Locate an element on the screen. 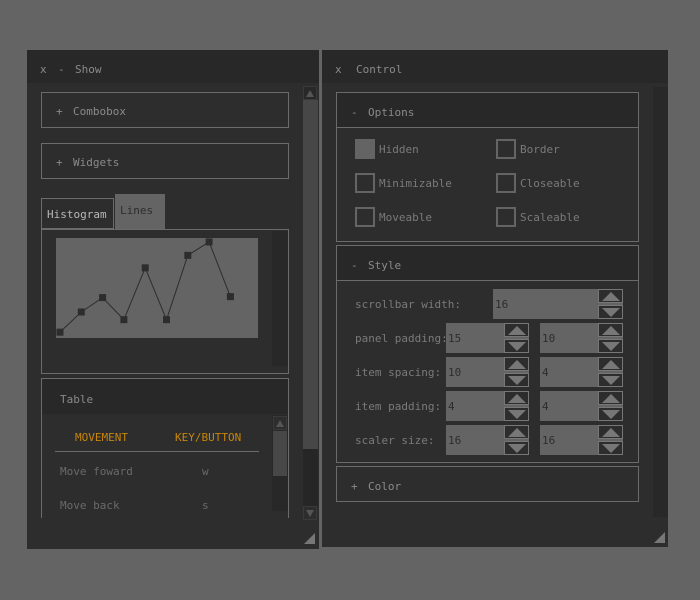 The width and height of the screenshot is (700, 600). show-window-scrollbar is located at coordinates (311, 303).